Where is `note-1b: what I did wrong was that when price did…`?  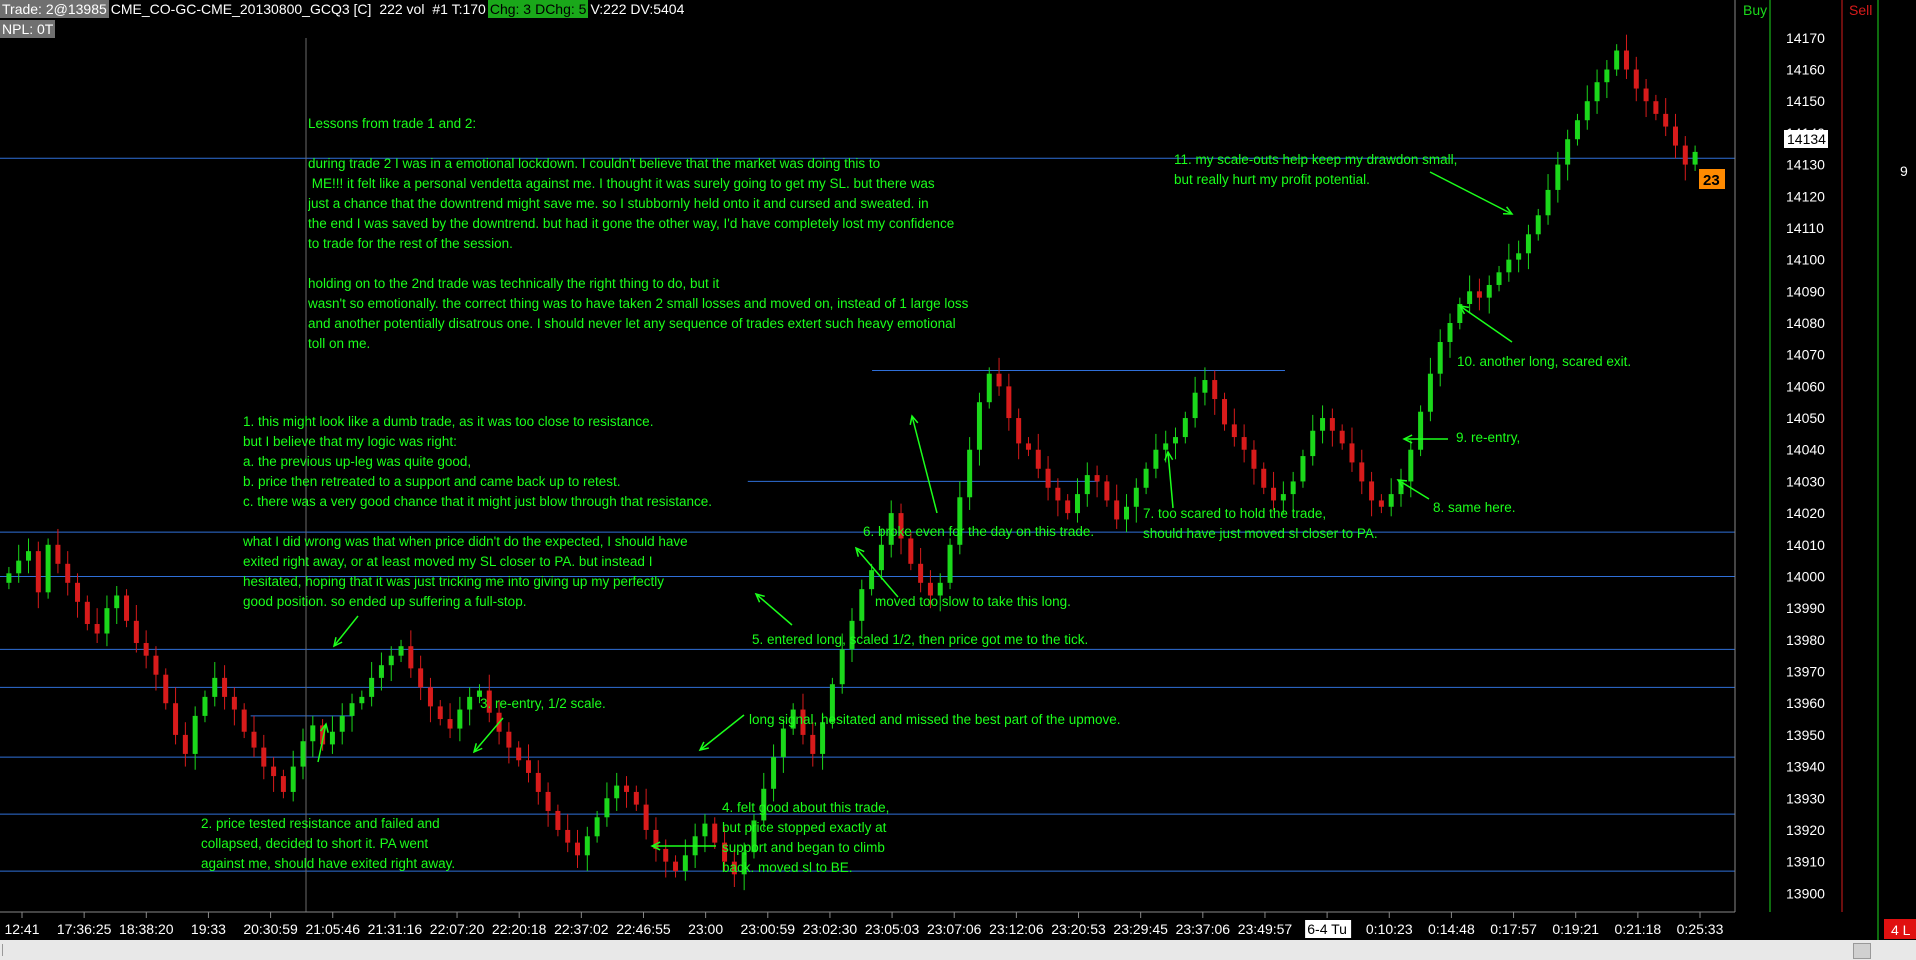 note-1b: what I did wrong was that when price did… is located at coordinates (465, 571).